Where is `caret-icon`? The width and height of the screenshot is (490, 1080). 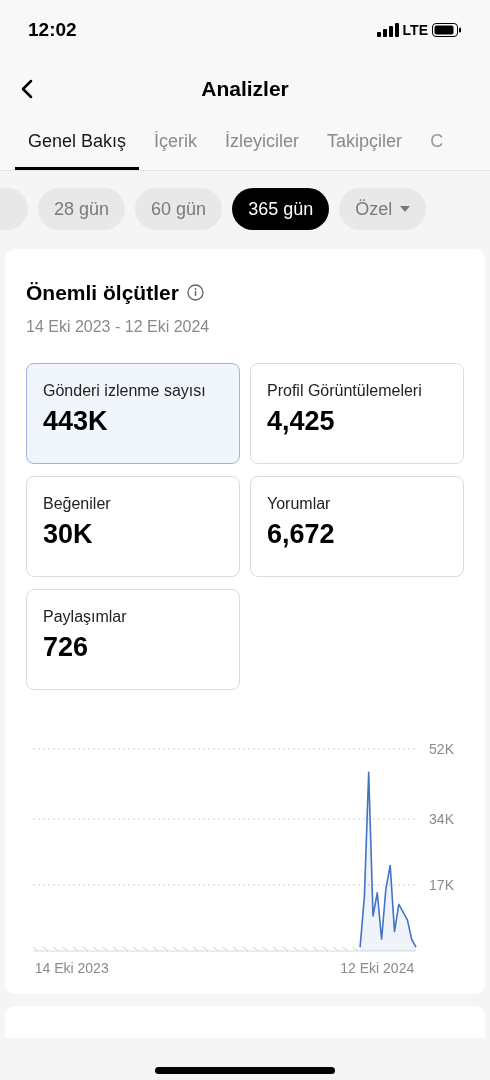 caret-icon is located at coordinates (405, 209).